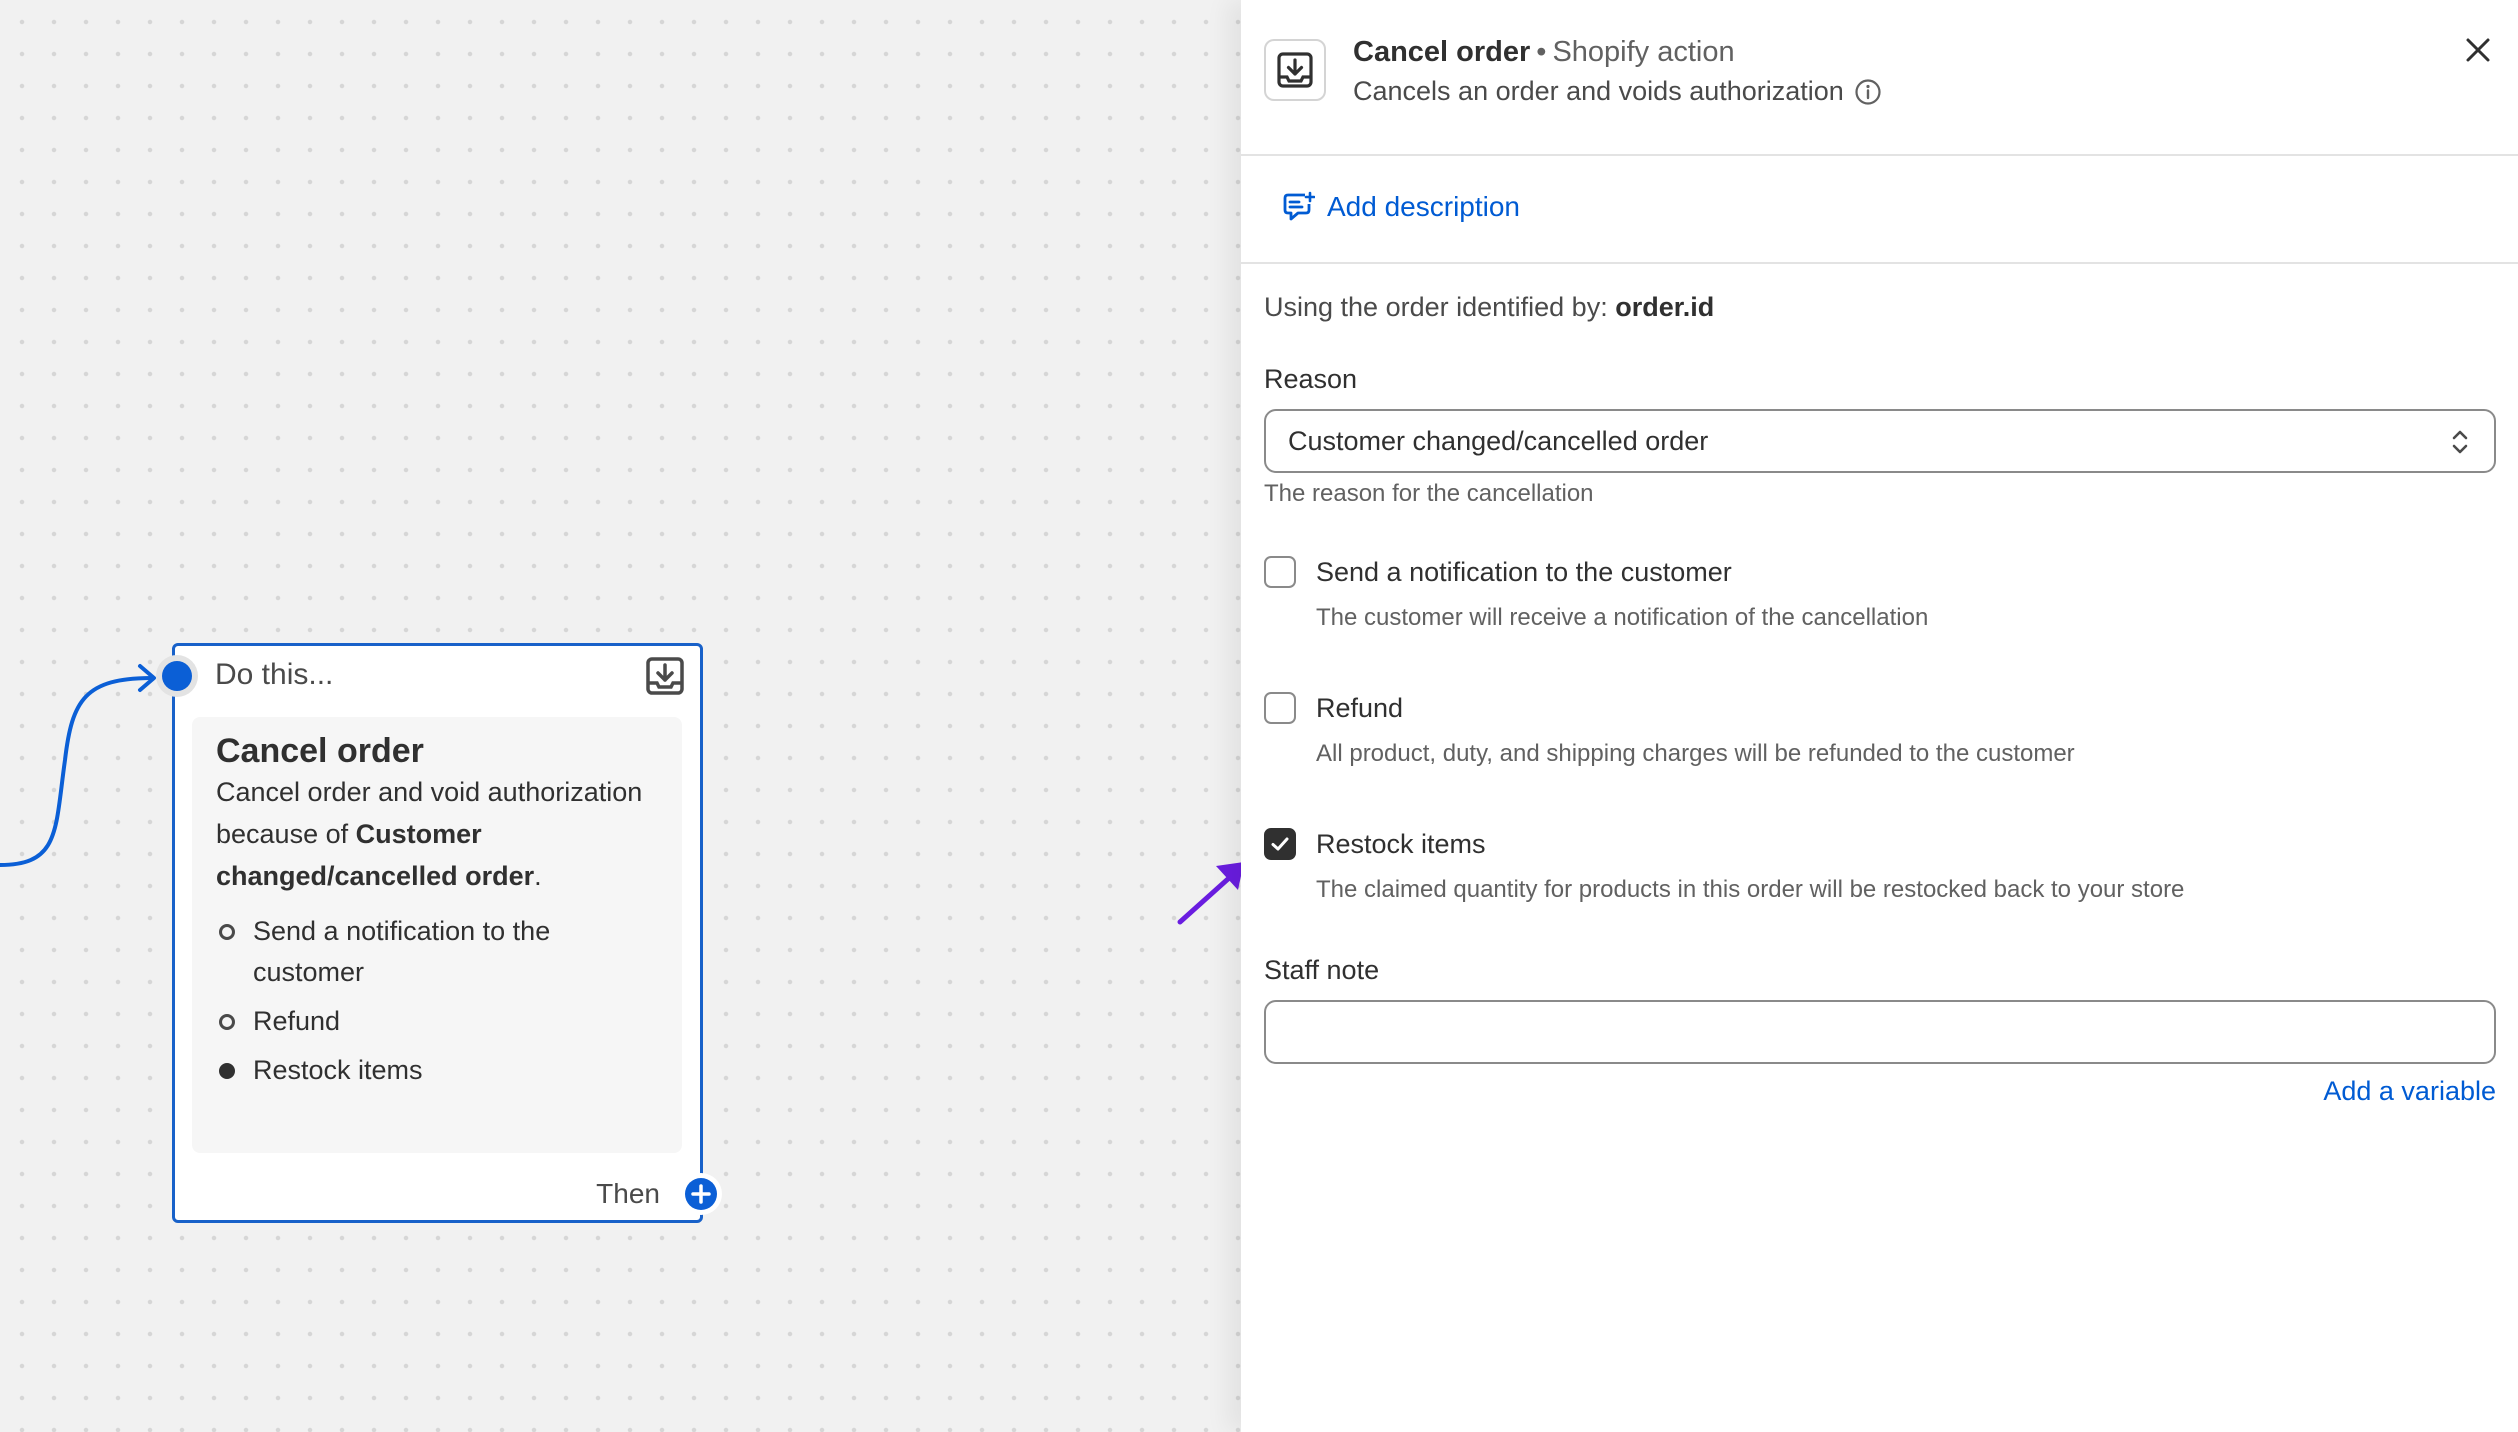 This screenshot has height=1432, width=2518. I want to click on reason-select-value: Customer changed/cancelled order, so click(1498, 440).